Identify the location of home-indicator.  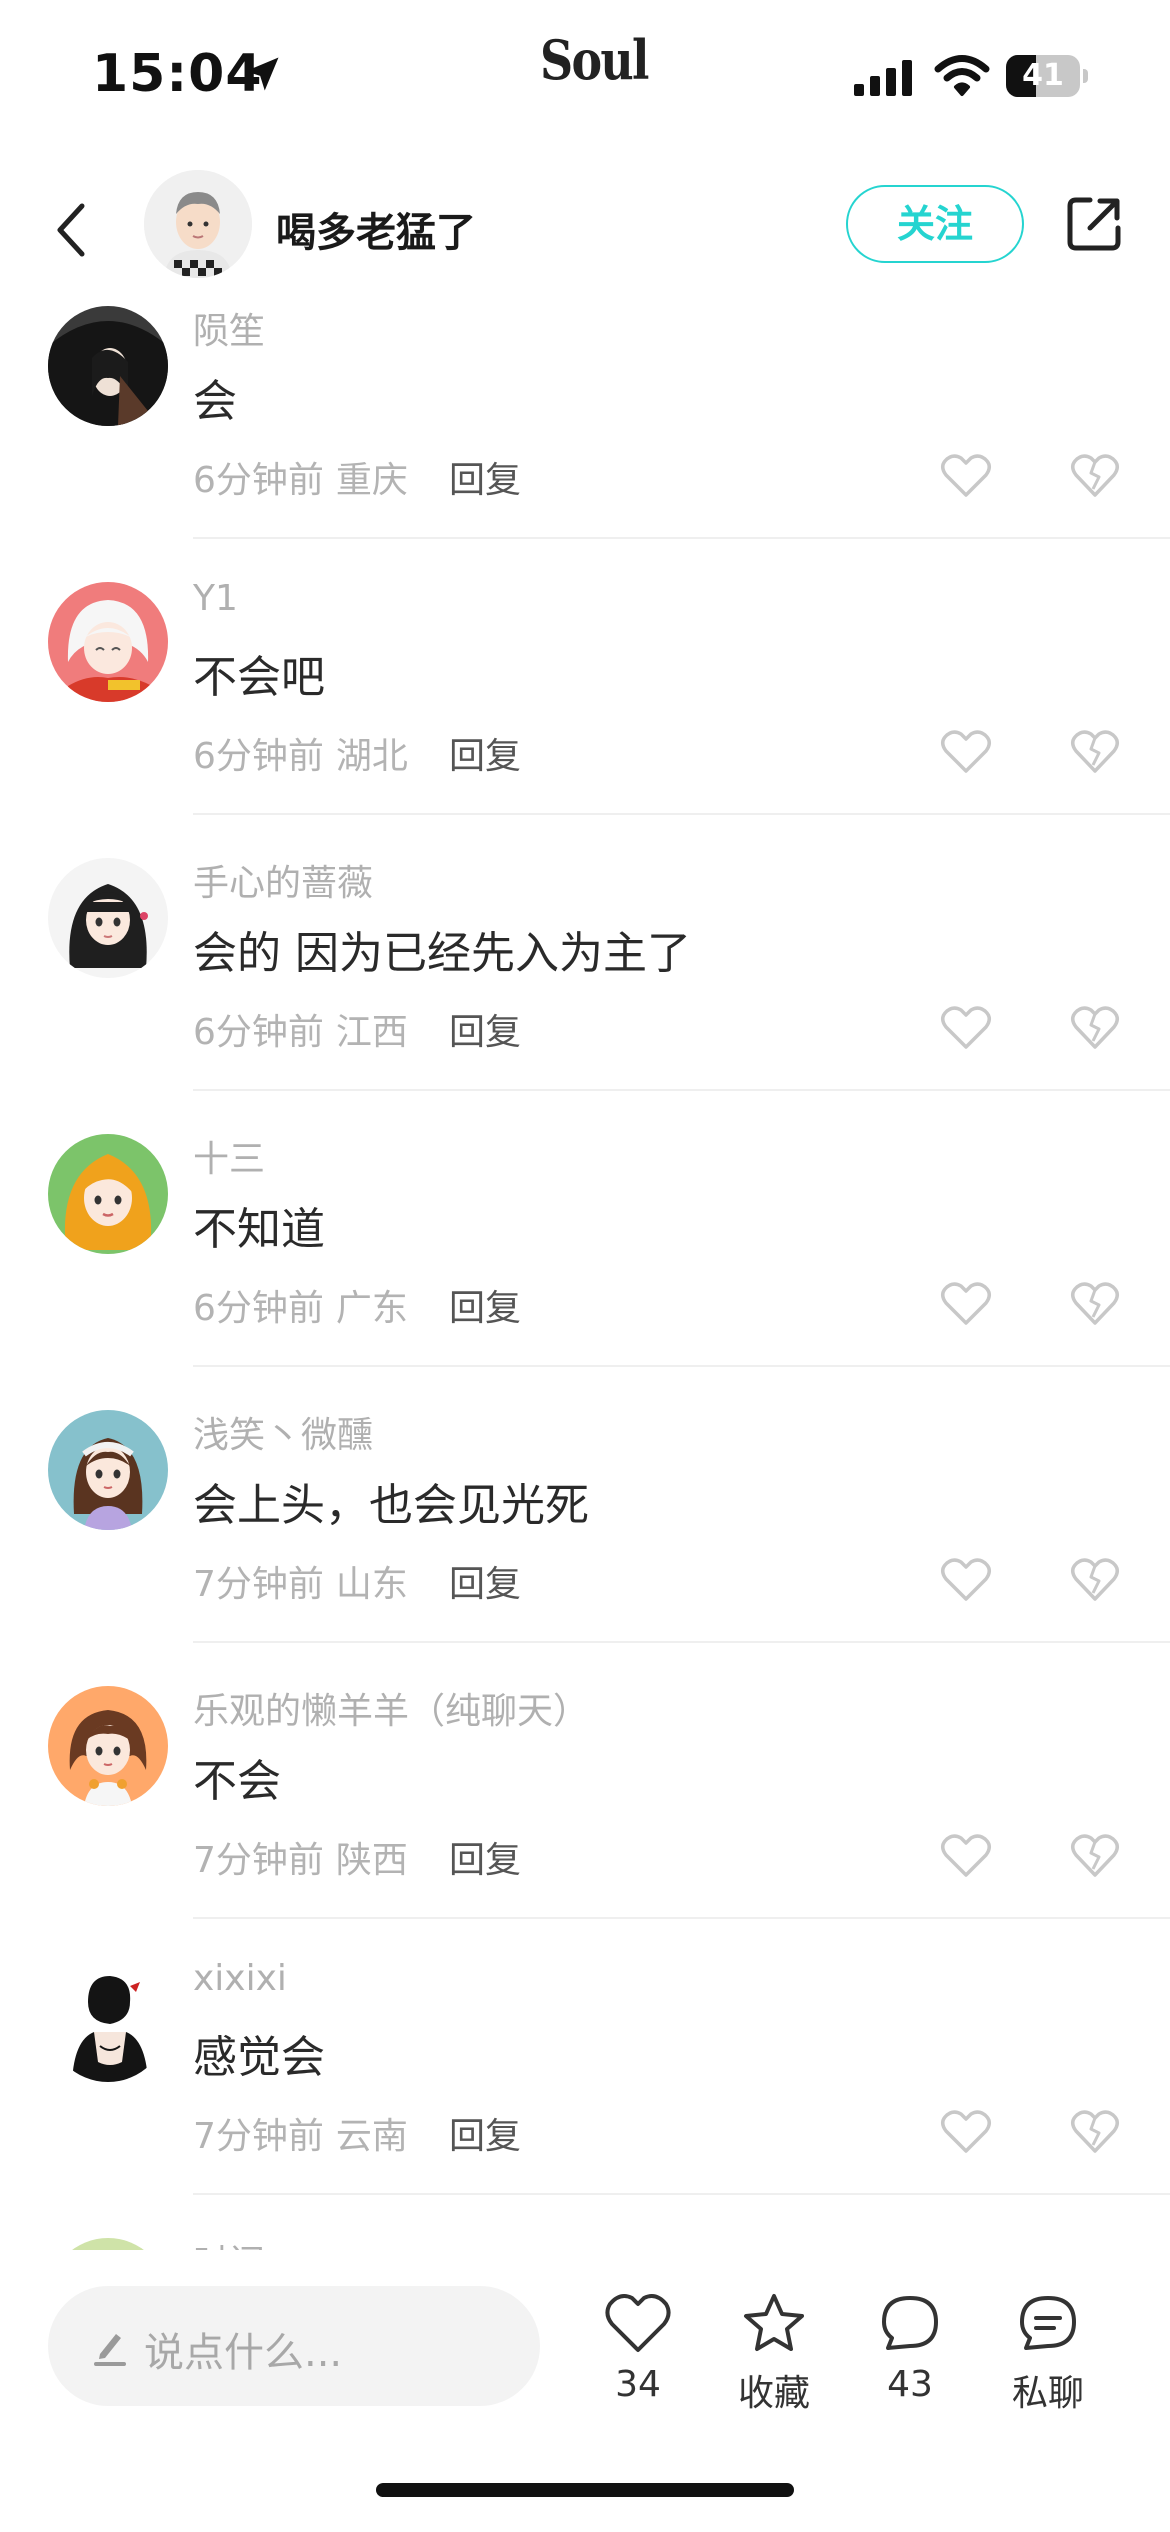
(585, 2490).